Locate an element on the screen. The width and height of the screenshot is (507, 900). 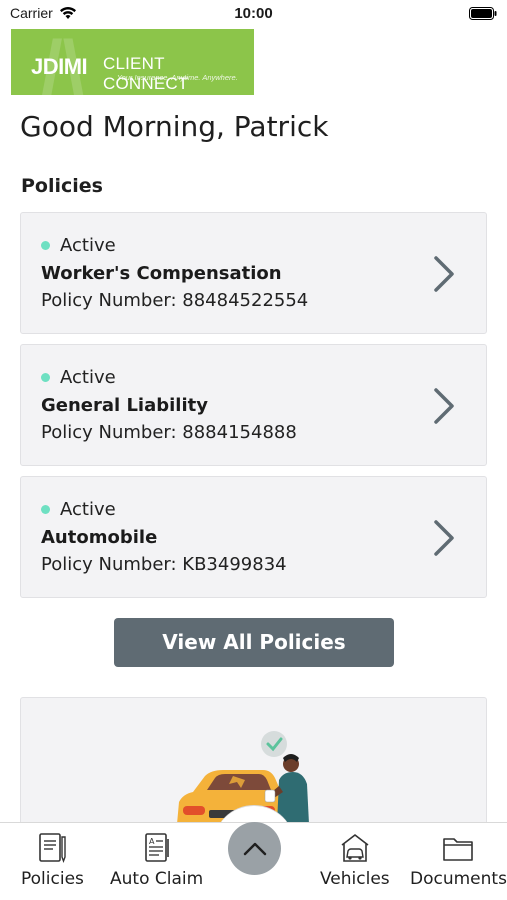
chevron-up-icon is located at coordinates (254, 848).